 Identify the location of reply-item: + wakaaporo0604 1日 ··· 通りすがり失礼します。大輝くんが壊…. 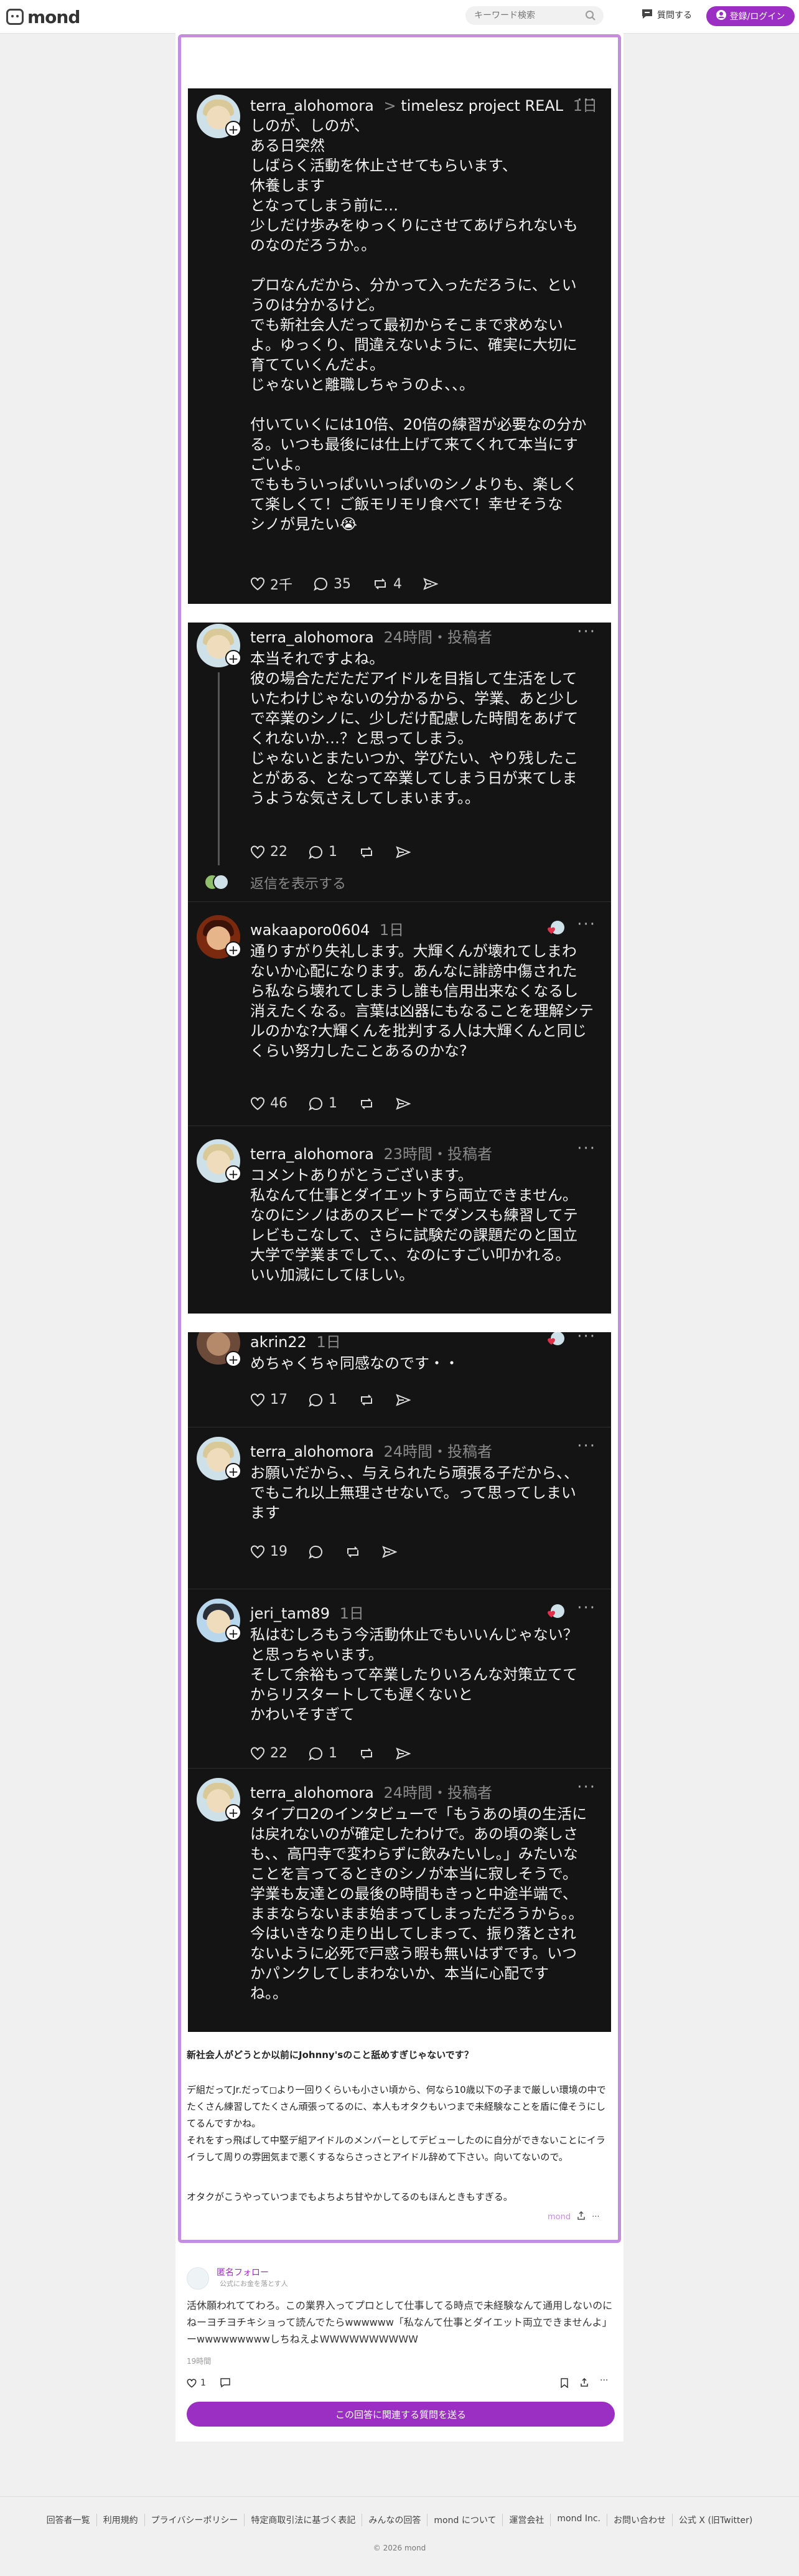
(399, 1018).